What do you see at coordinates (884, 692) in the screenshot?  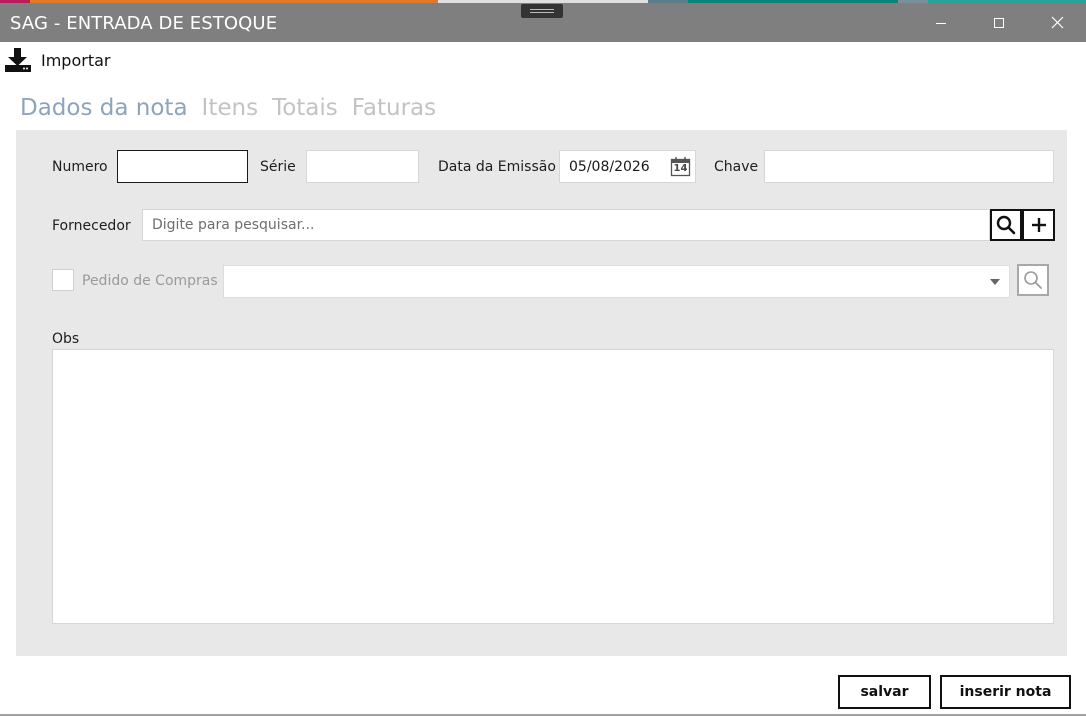 I see `salvar-button: salvar` at bounding box center [884, 692].